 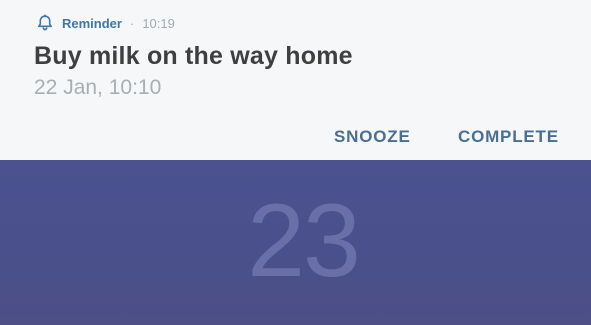 I want to click on notification-app-name: Reminder, so click(x=92, y=23).